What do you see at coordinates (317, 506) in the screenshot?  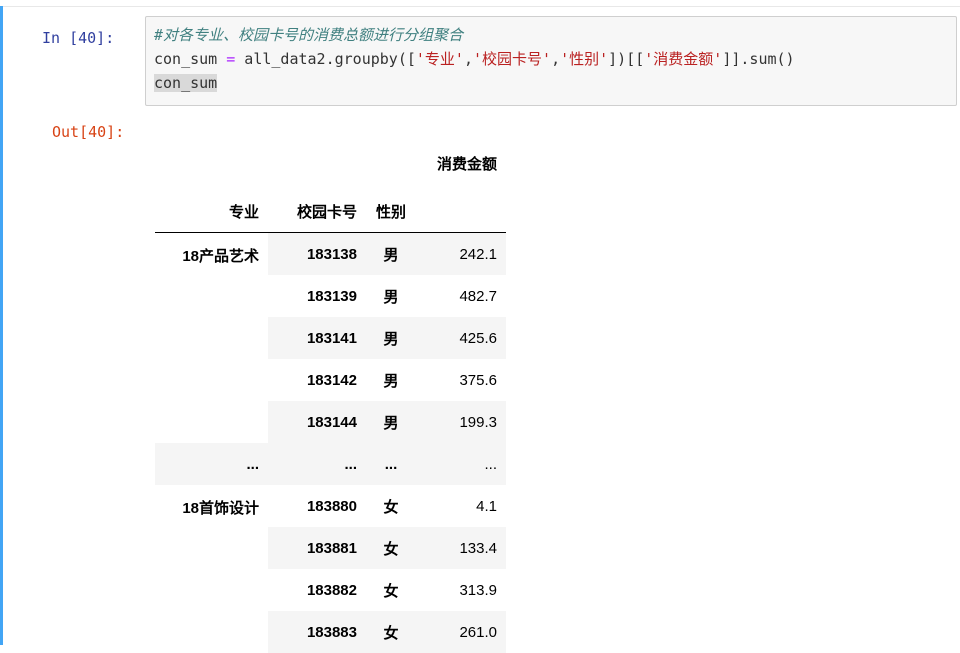 I see `index-card: 183880` at bounding box center [317, 506].